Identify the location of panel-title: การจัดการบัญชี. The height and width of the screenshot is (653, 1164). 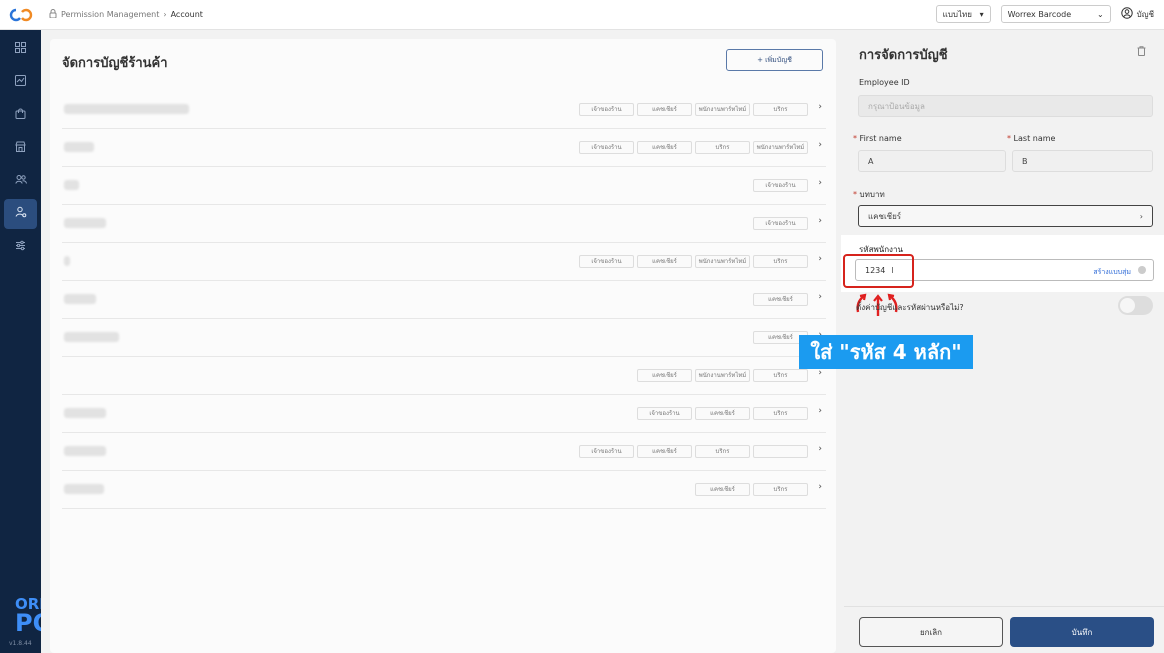
(903, 55).